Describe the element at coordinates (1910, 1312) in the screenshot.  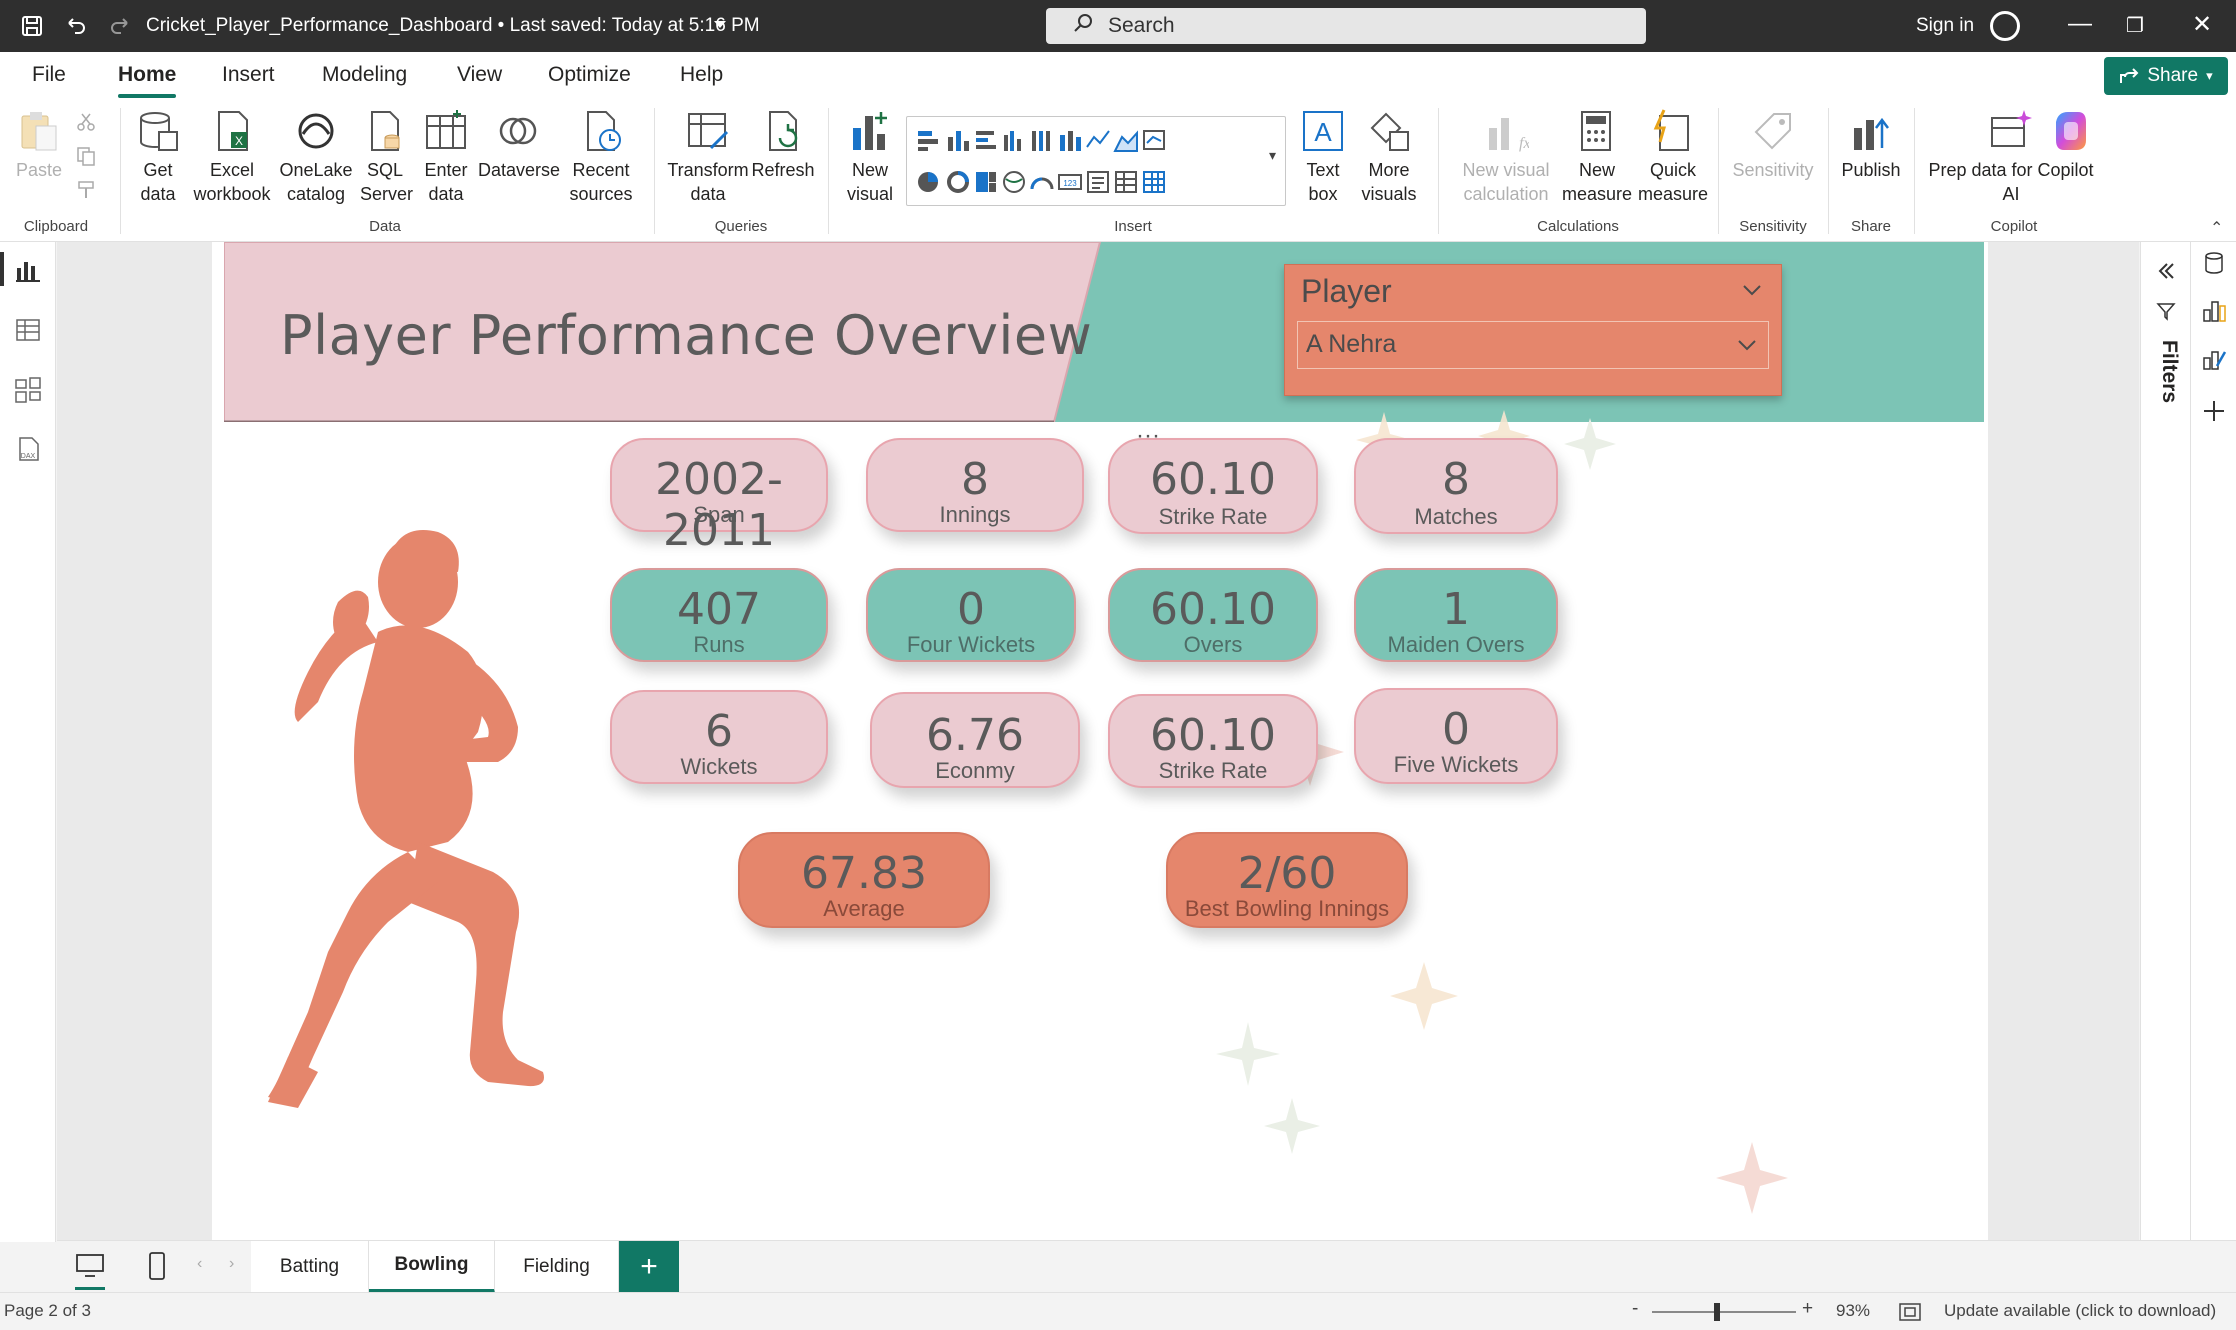
I see `fit-to-page-icon` at that location.